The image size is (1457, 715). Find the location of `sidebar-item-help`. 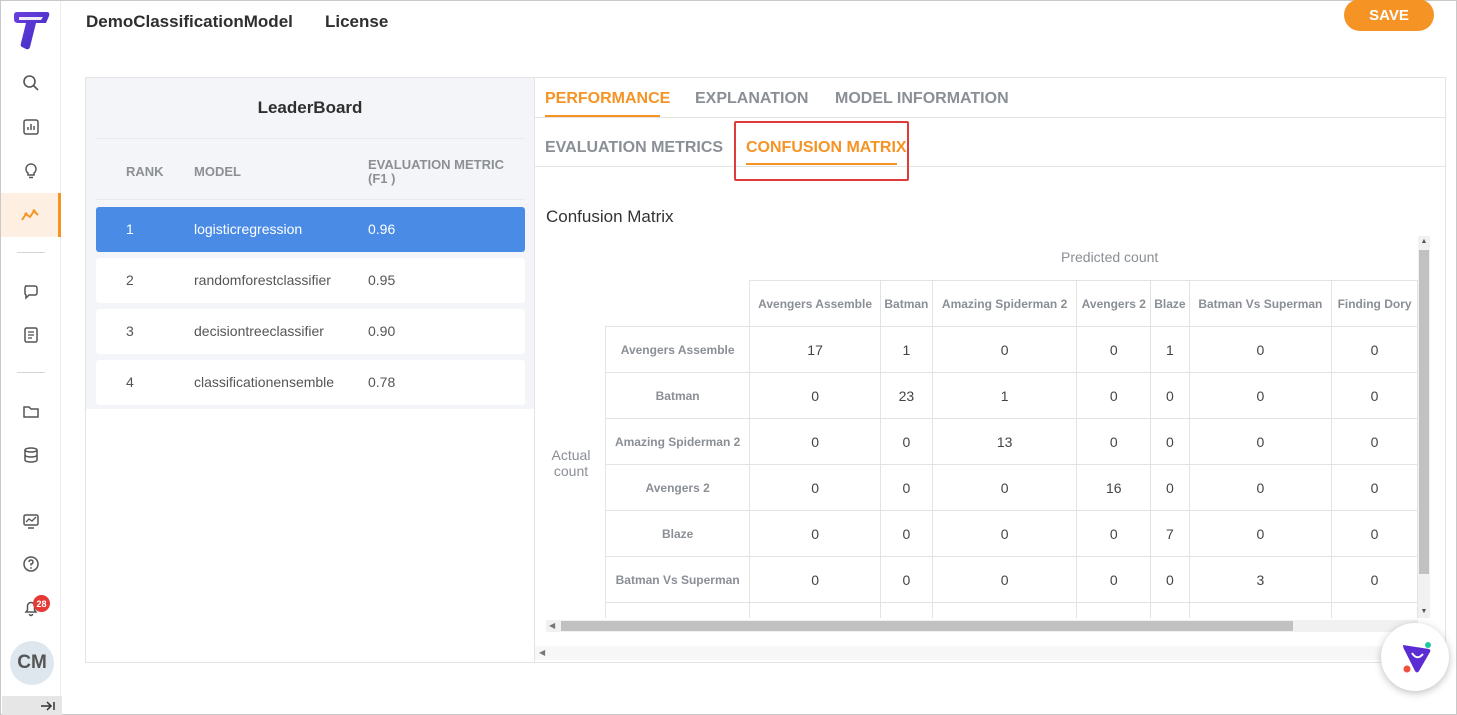

sidebar-item-help is located at coordinates (31, 564).